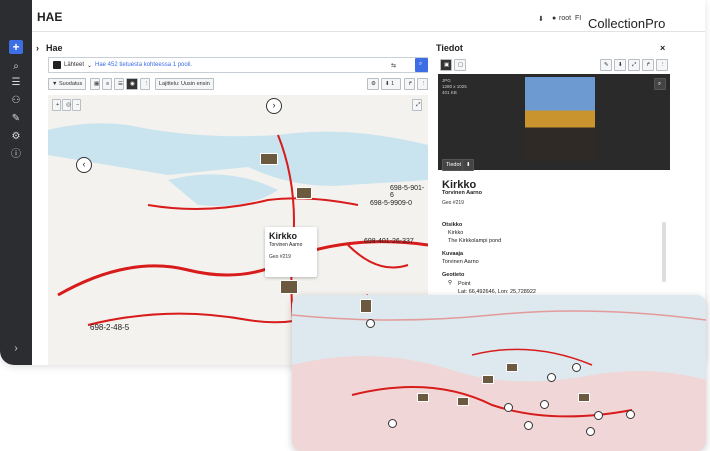 The image size is (710, 451). What do you see at coordinates (554, 18) in the screenshot?
I see `user-icon: ●` at bounding box center [554, 18].